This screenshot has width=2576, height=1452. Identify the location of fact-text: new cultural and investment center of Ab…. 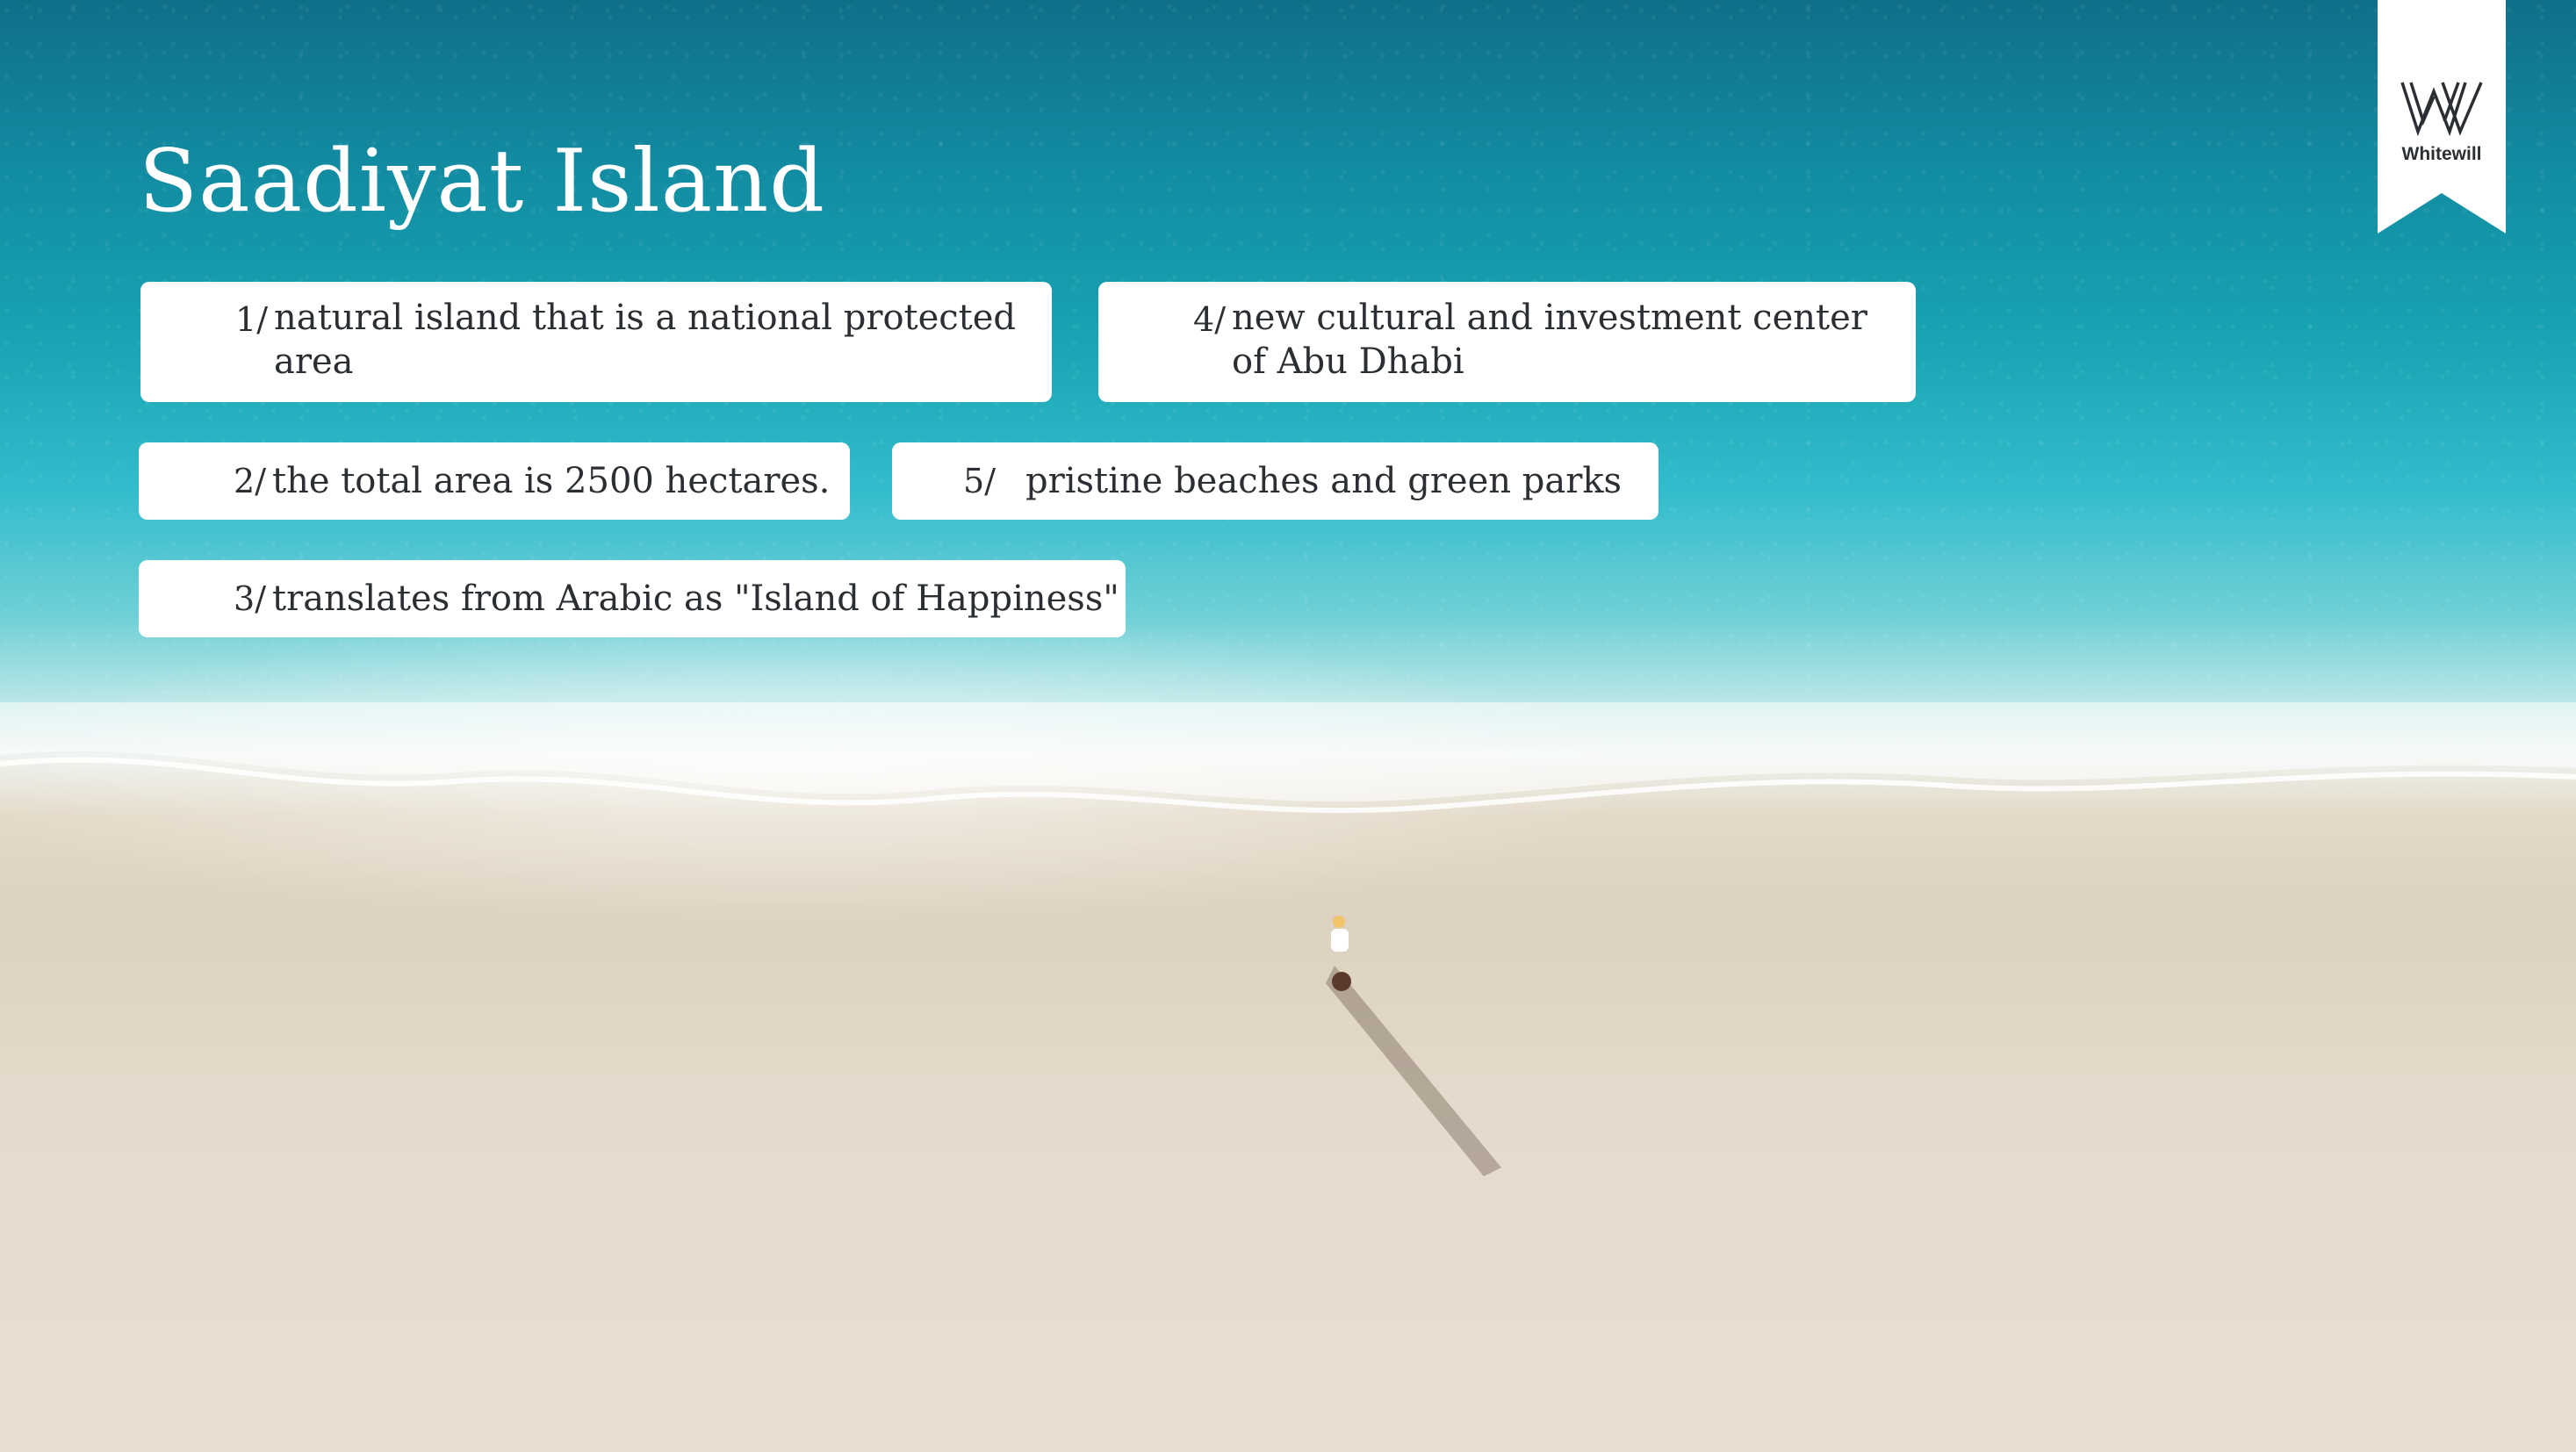
(1549, 340).